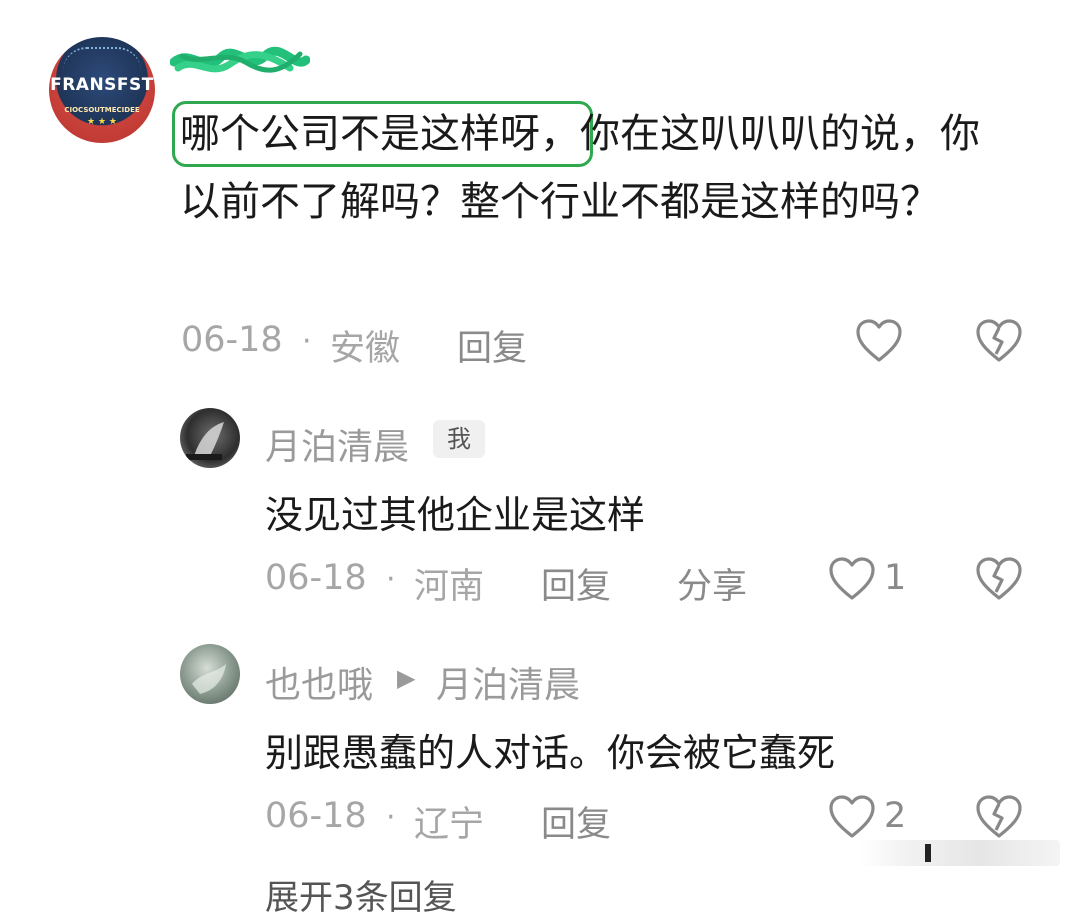  I want to click on avatar-decoration, so click(102, 59).